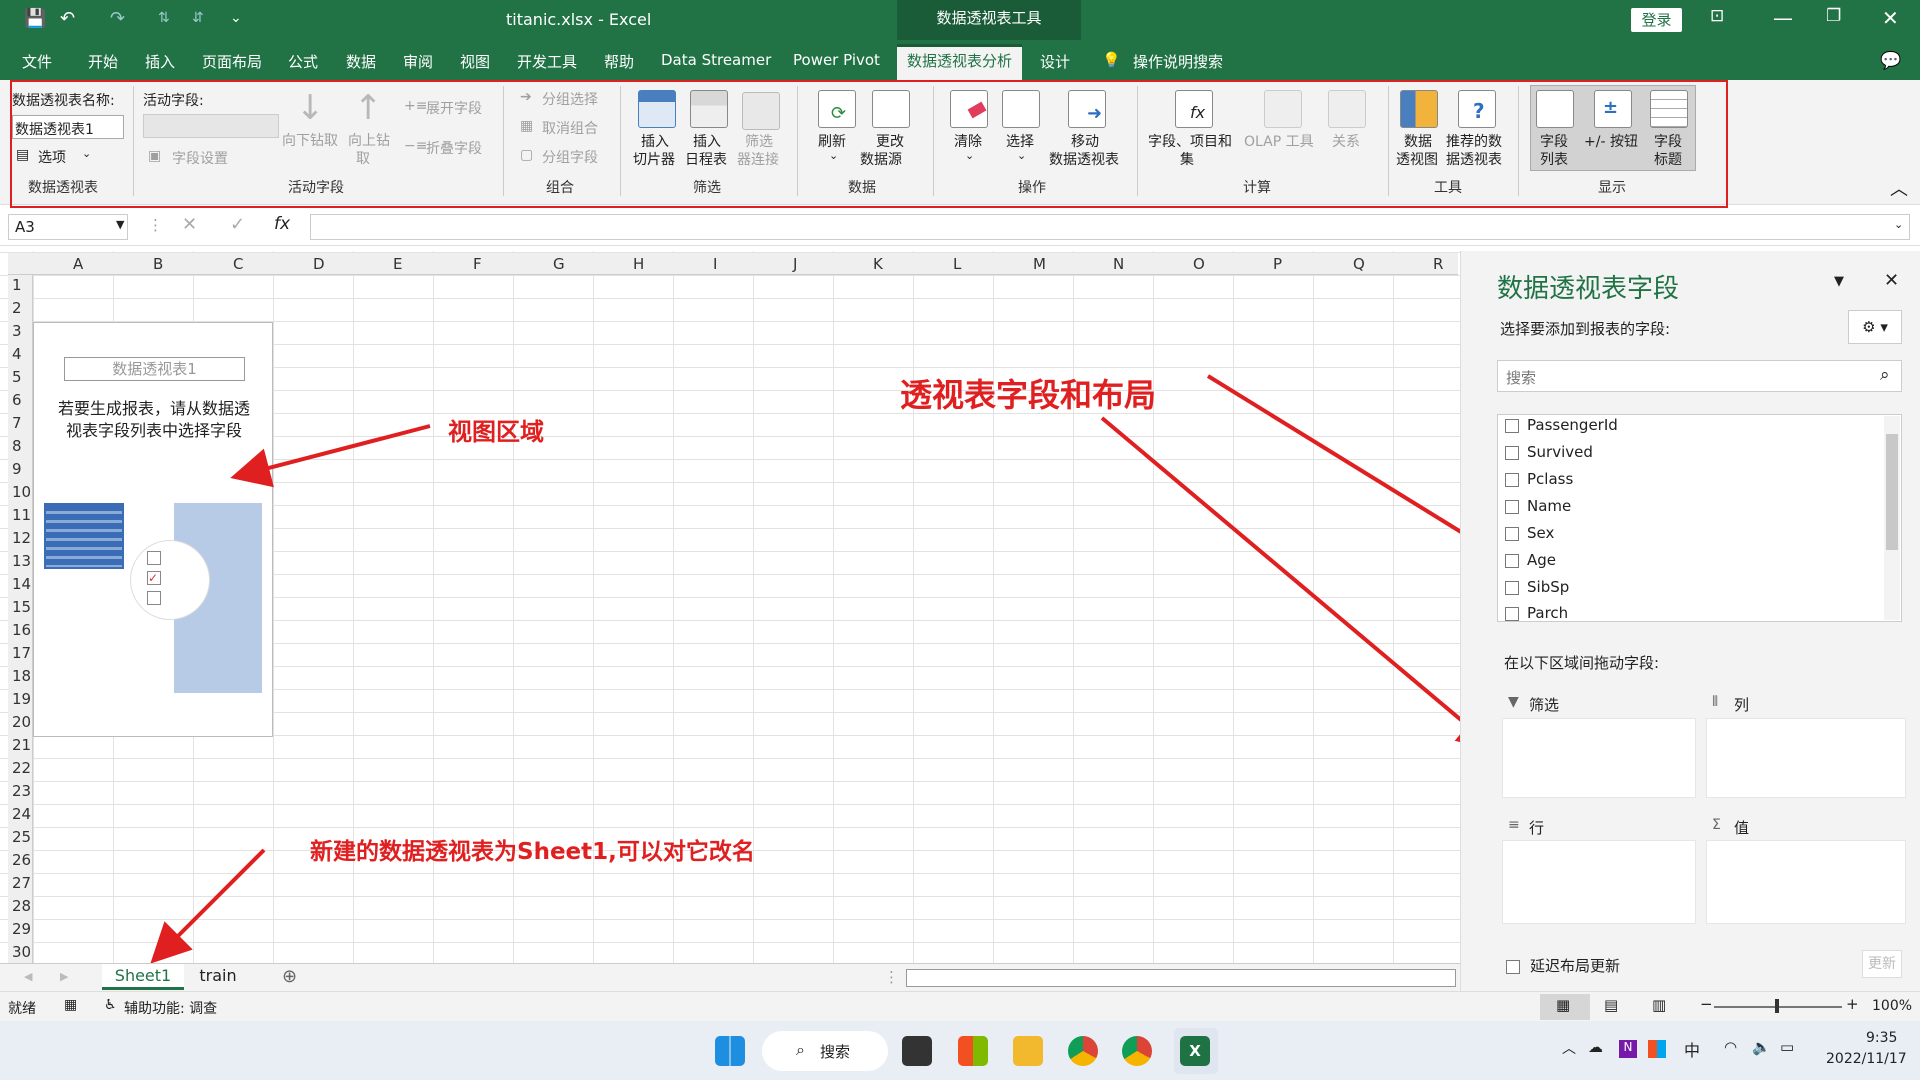  What do you see at coordinates (1716, 825) in the screenshot?
I see `sigma-icon: Σ` at bounding box center [1716, 825].